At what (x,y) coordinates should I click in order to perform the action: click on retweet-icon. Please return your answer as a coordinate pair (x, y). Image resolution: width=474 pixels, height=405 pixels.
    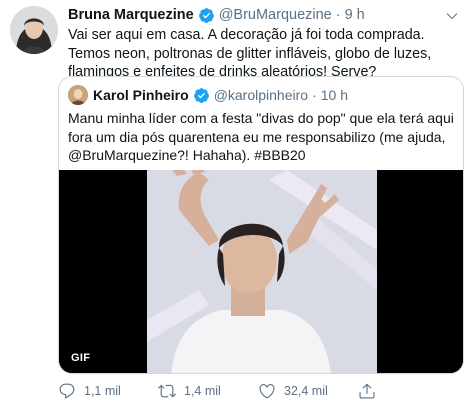
    Looking at the image, I should click on (167, 391).